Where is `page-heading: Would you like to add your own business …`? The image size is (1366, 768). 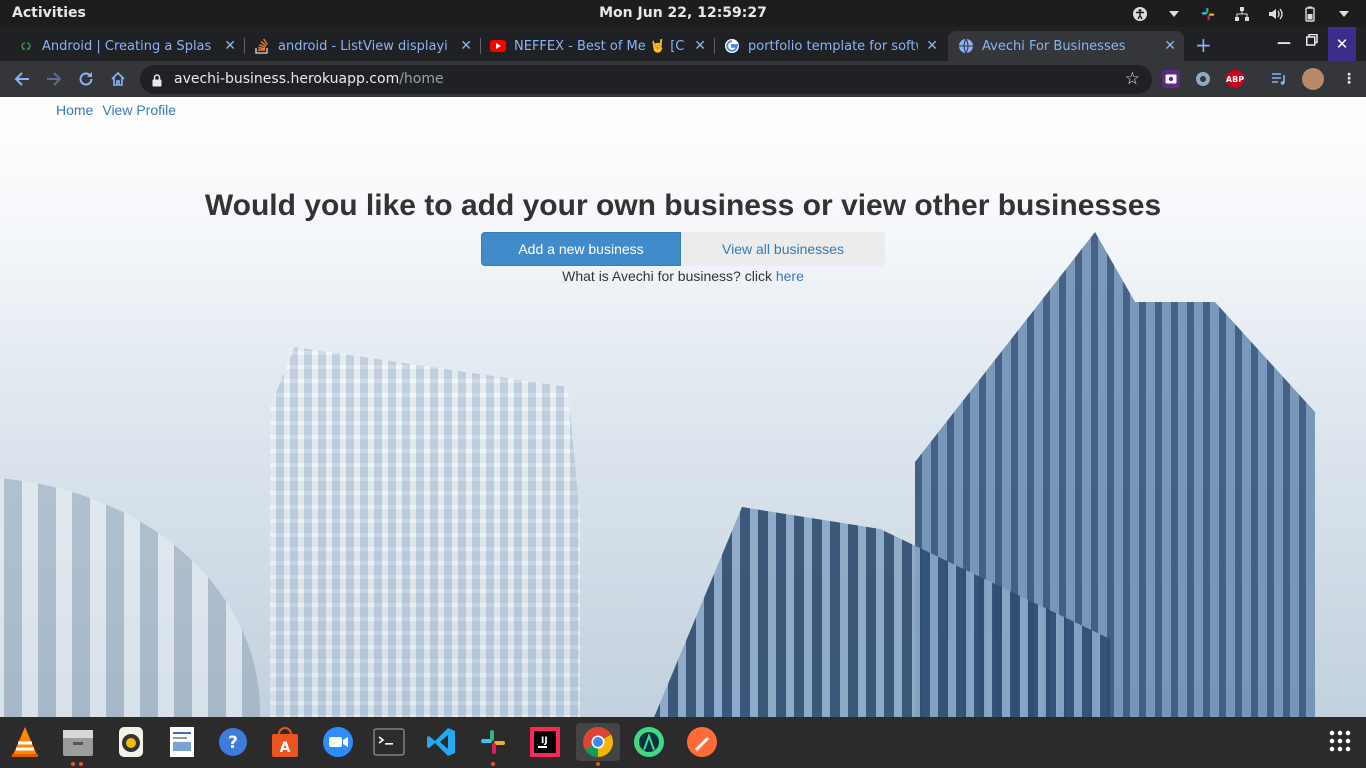
page-heading: Would you like to add your own business … is located at coordinates (683, 205).